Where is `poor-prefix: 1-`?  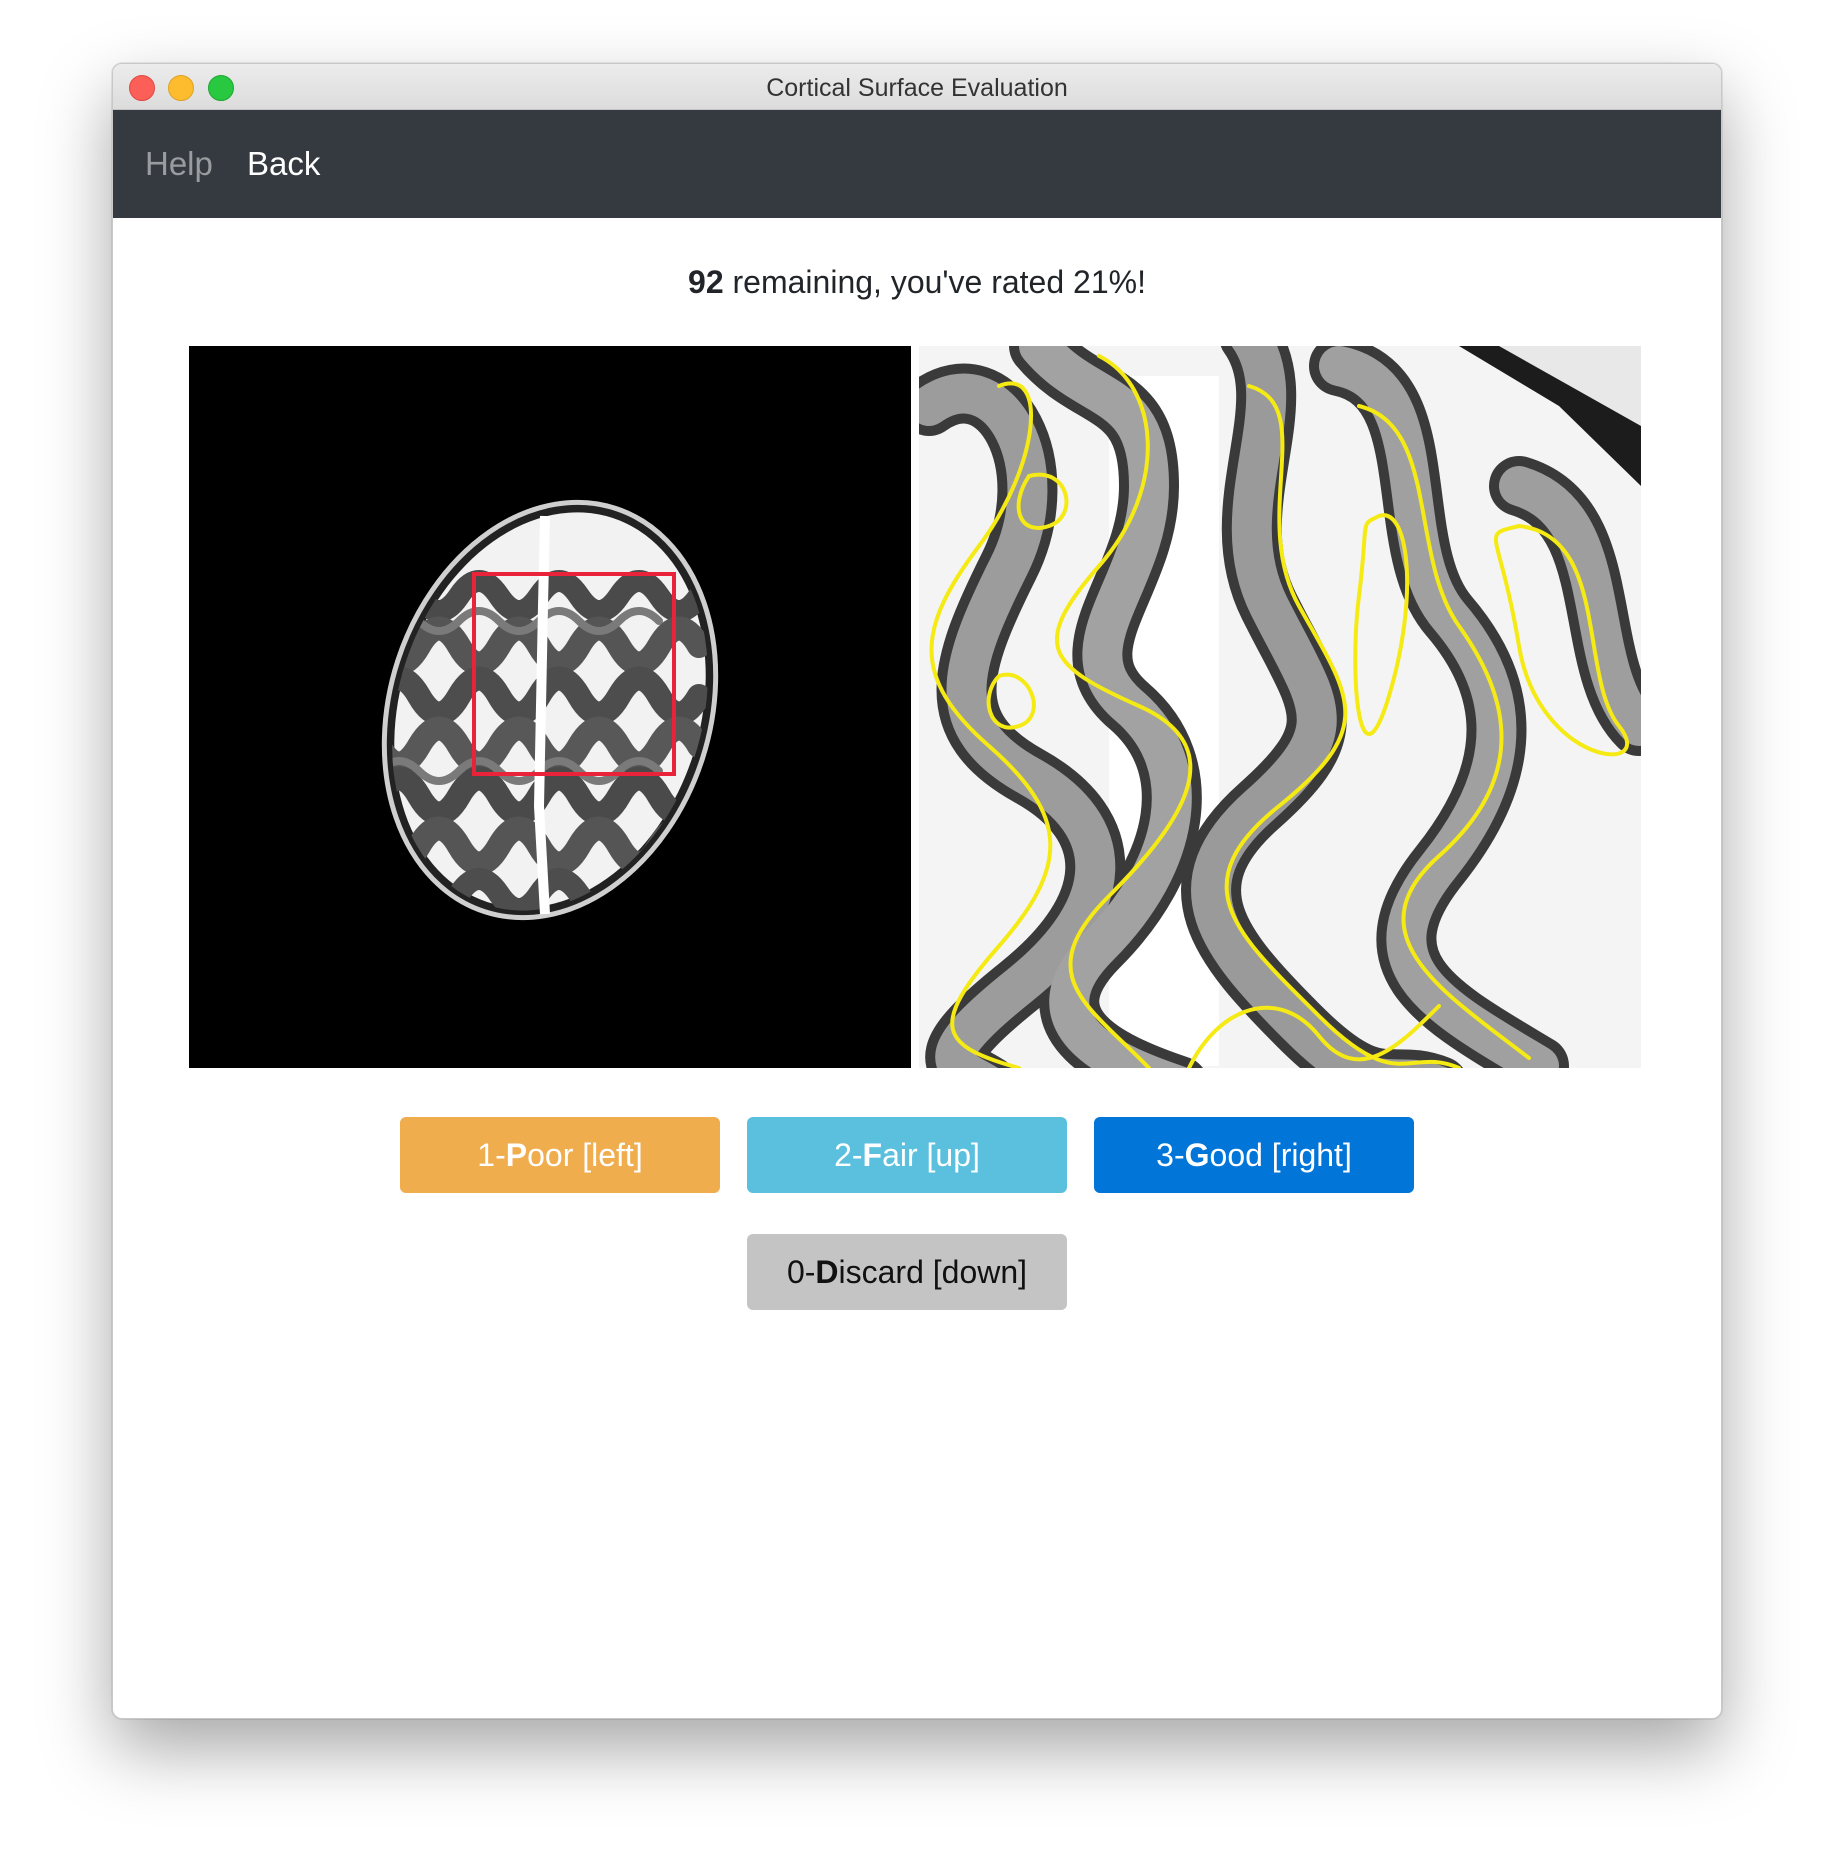
poor-prefix: 1- is located at coordinates (491, 1154).